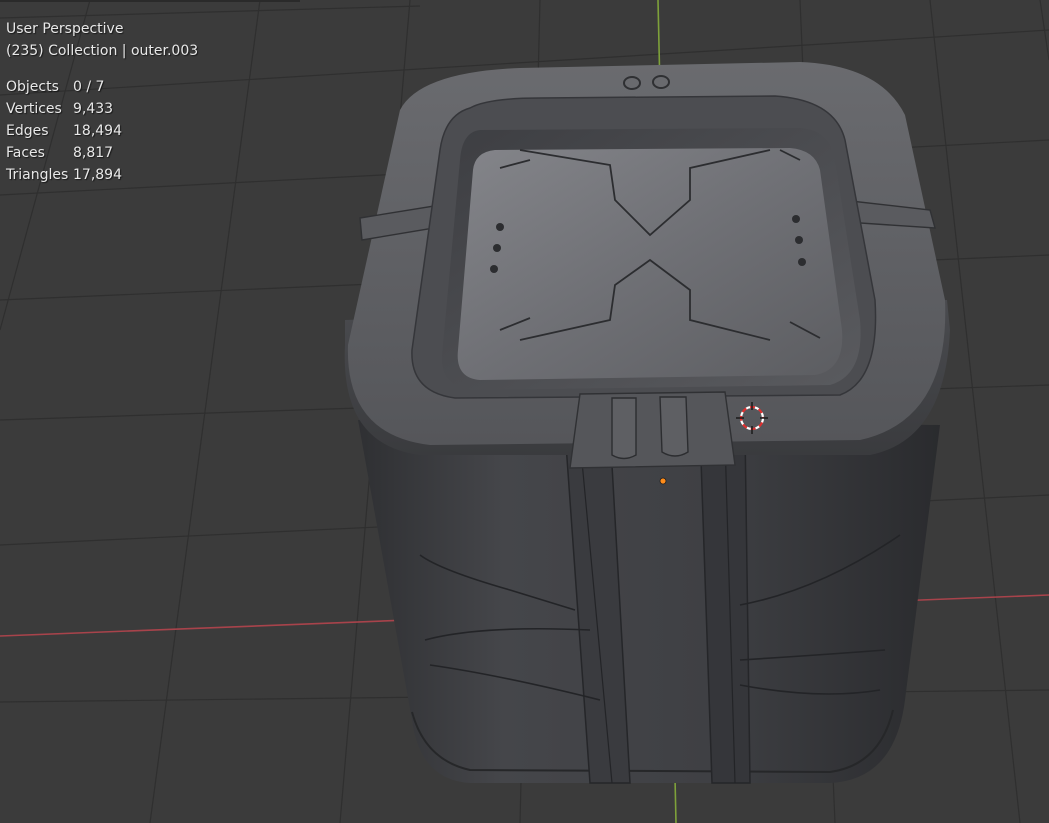 The height and width of the screenshot is (823, 1049). What do you see at coordinates (650, 264) in the screenshot?
I see `hatch-panel` at bounding box center [650, 264].